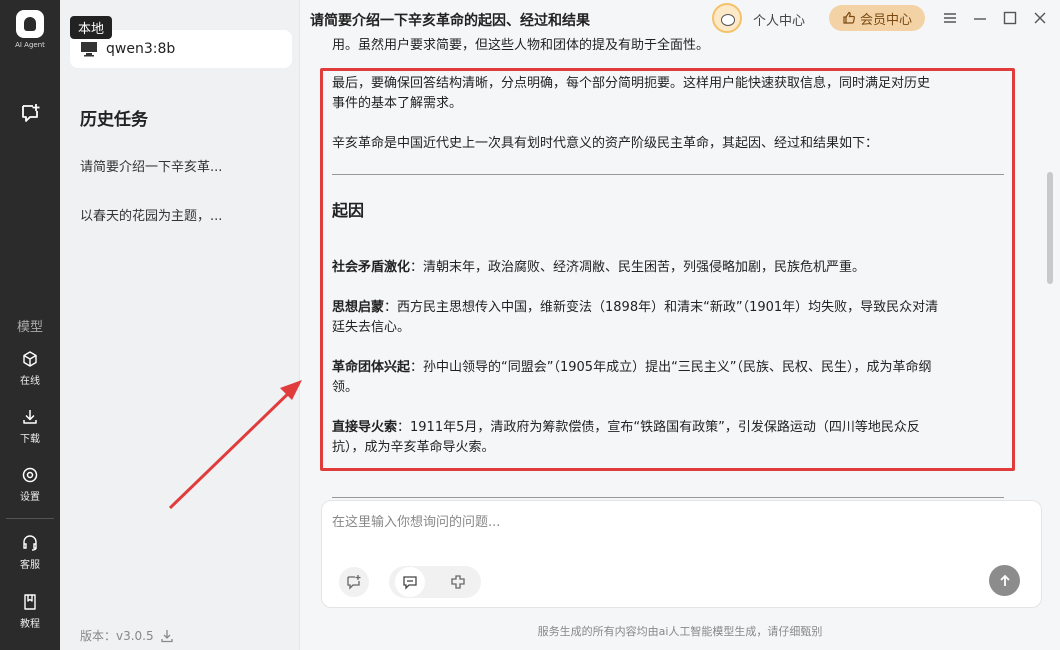  I want to click on send-button, so click(1004, 580).